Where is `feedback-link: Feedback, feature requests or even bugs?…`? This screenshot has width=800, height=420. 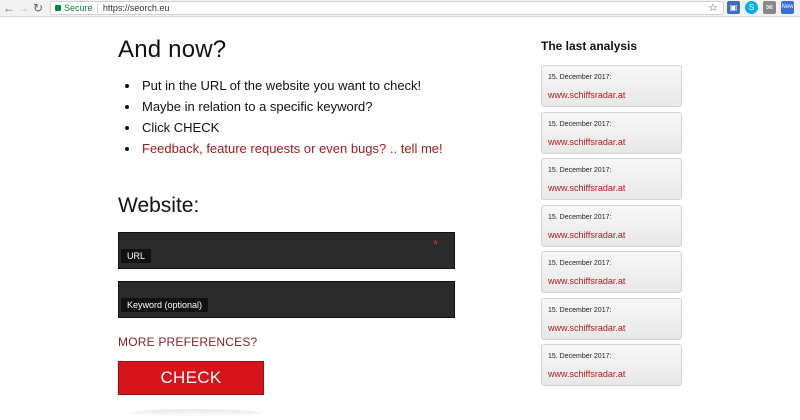 feedback-link: Feedback, feature requests or even bugs?… is located at coordinates (282, 148).